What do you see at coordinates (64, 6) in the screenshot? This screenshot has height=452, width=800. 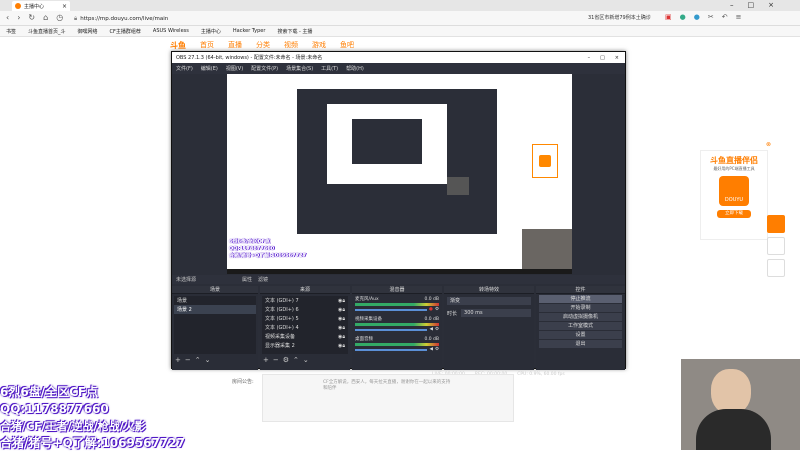 I see `tab-close-icon: ×` at bounding box center [64, 6].